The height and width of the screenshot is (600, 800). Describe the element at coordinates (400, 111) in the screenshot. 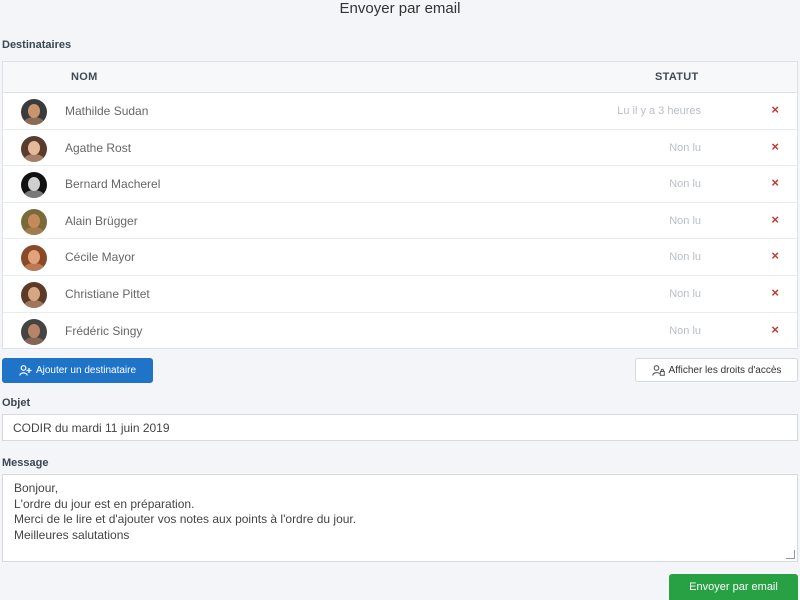

I see `table-row: Mathilde Sudan Lu il y a 3 heures ×` at that location.